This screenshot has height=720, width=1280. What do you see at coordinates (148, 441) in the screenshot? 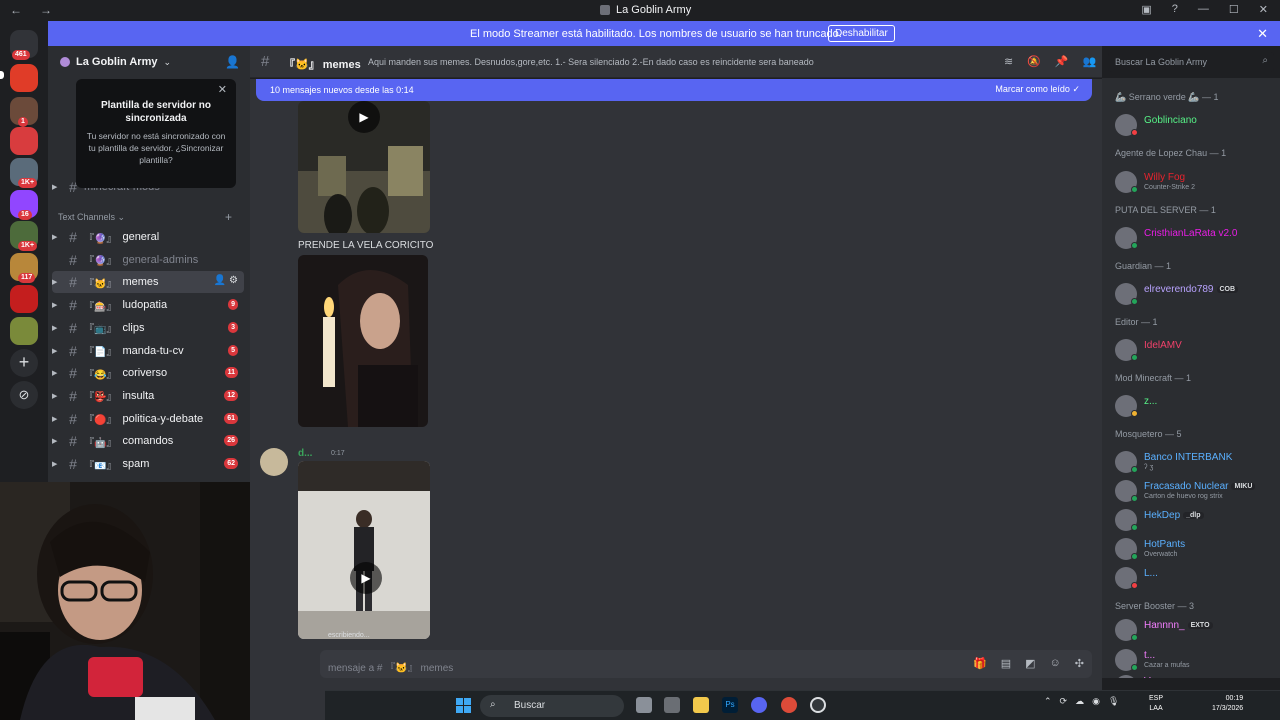
I see `channel-item-comandos: ▶ # 『🤖』 comandos 26` at bounding box center [148, 441].